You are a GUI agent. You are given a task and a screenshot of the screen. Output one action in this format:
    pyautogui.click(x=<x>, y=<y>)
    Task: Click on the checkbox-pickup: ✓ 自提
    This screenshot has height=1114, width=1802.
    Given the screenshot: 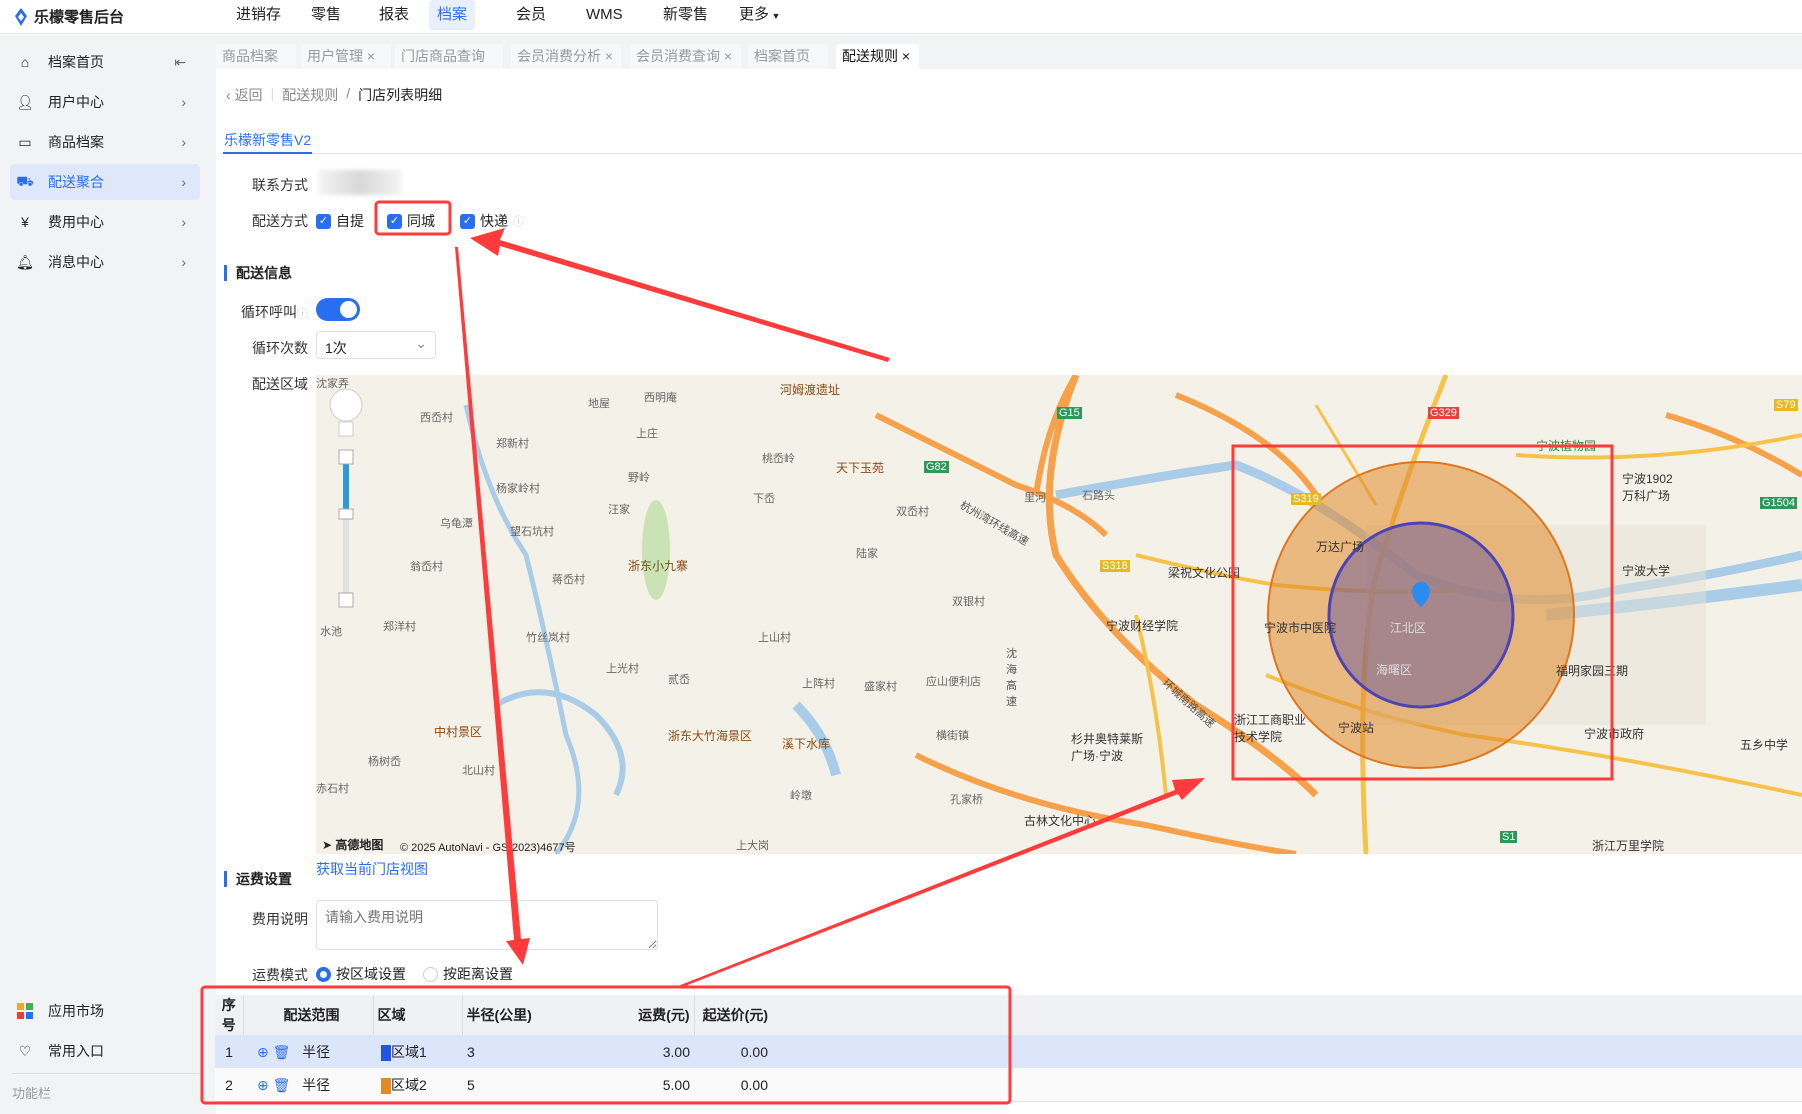 What is the action you would take?
    pyautogui.click(x=340, y=221)
    